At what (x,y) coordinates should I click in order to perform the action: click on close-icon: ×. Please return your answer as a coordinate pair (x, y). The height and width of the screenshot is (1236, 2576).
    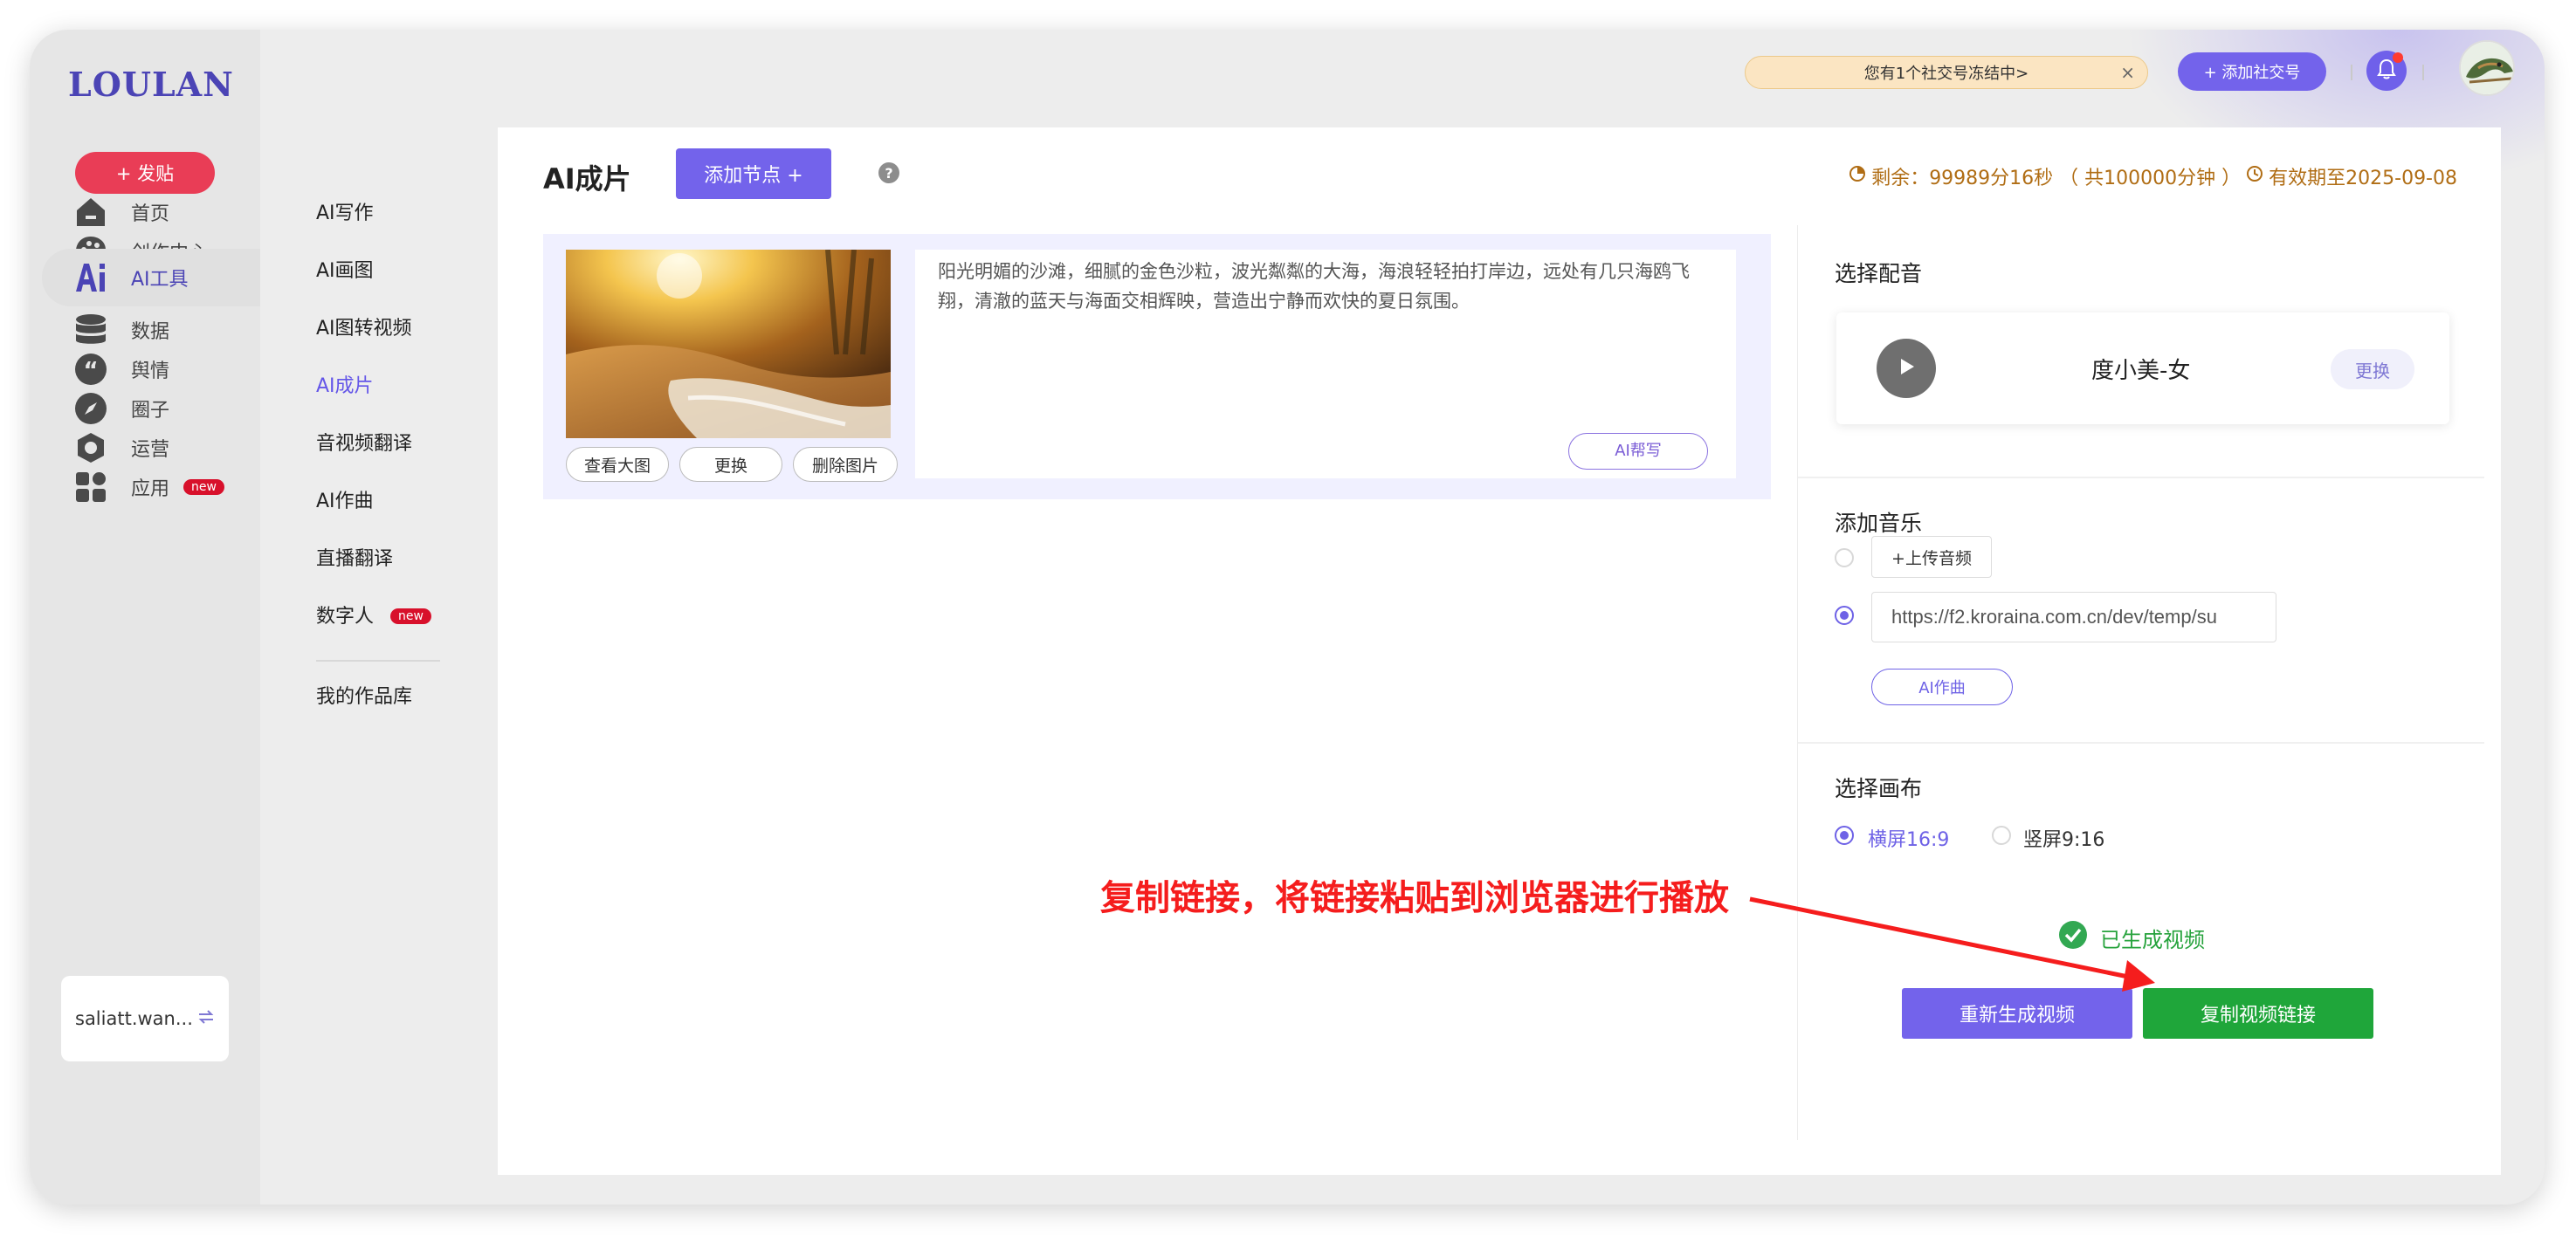
    Looking at the image, I should click on (2127, 72).